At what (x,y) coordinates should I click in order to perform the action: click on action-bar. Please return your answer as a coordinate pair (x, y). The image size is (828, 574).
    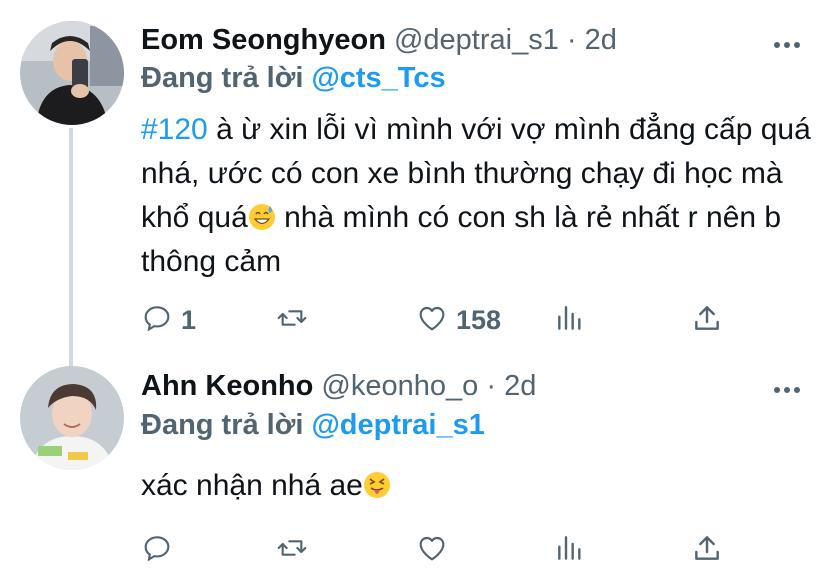
    Looking at the image, I should click on (441, 550).